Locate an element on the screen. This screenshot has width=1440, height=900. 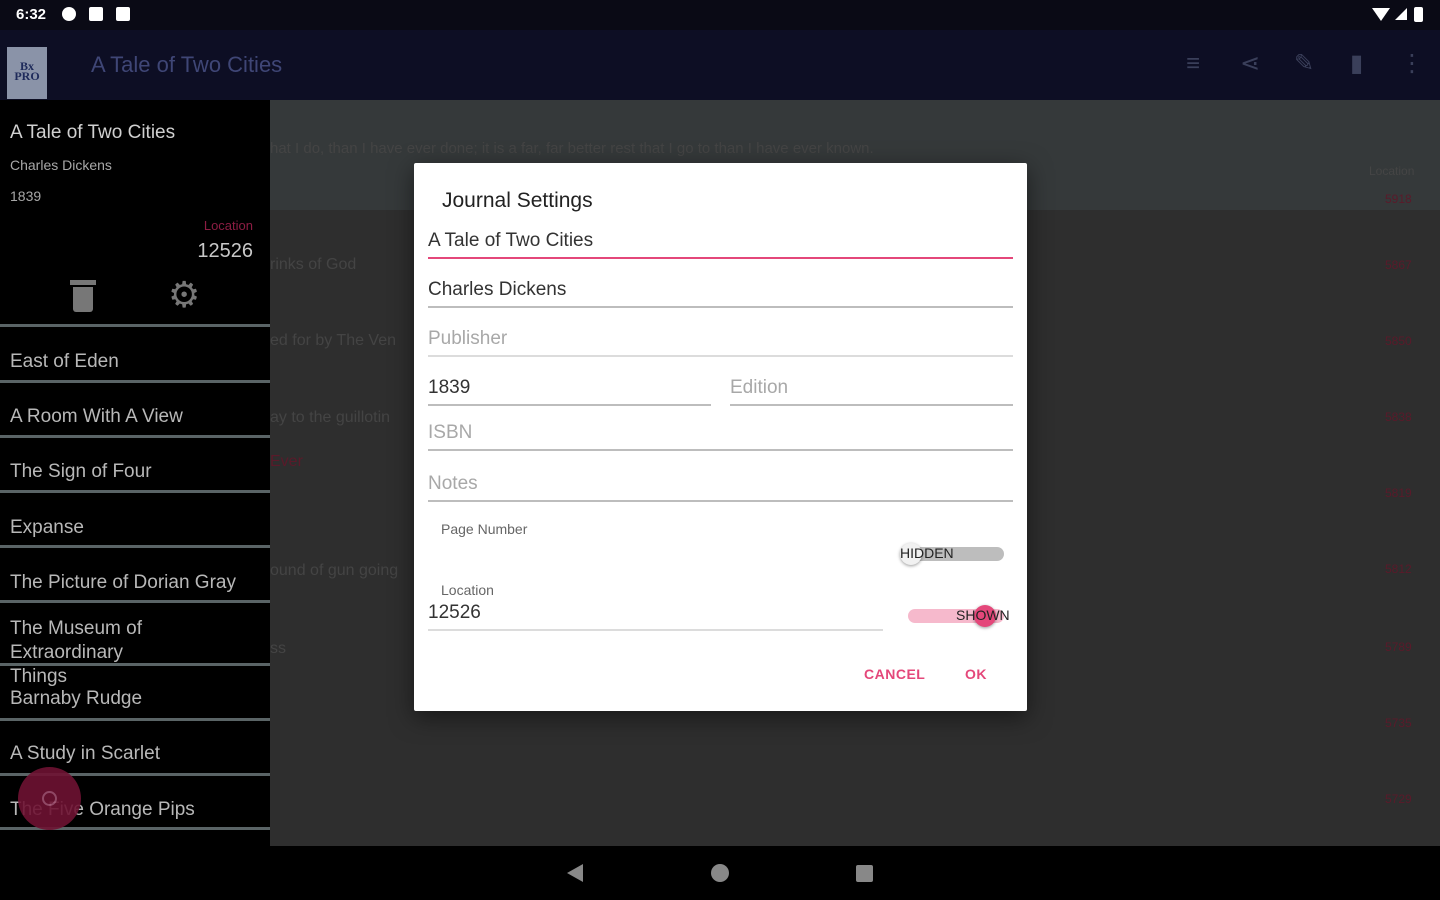
current-location-value: 12526 is located at coordinates (225, 251).